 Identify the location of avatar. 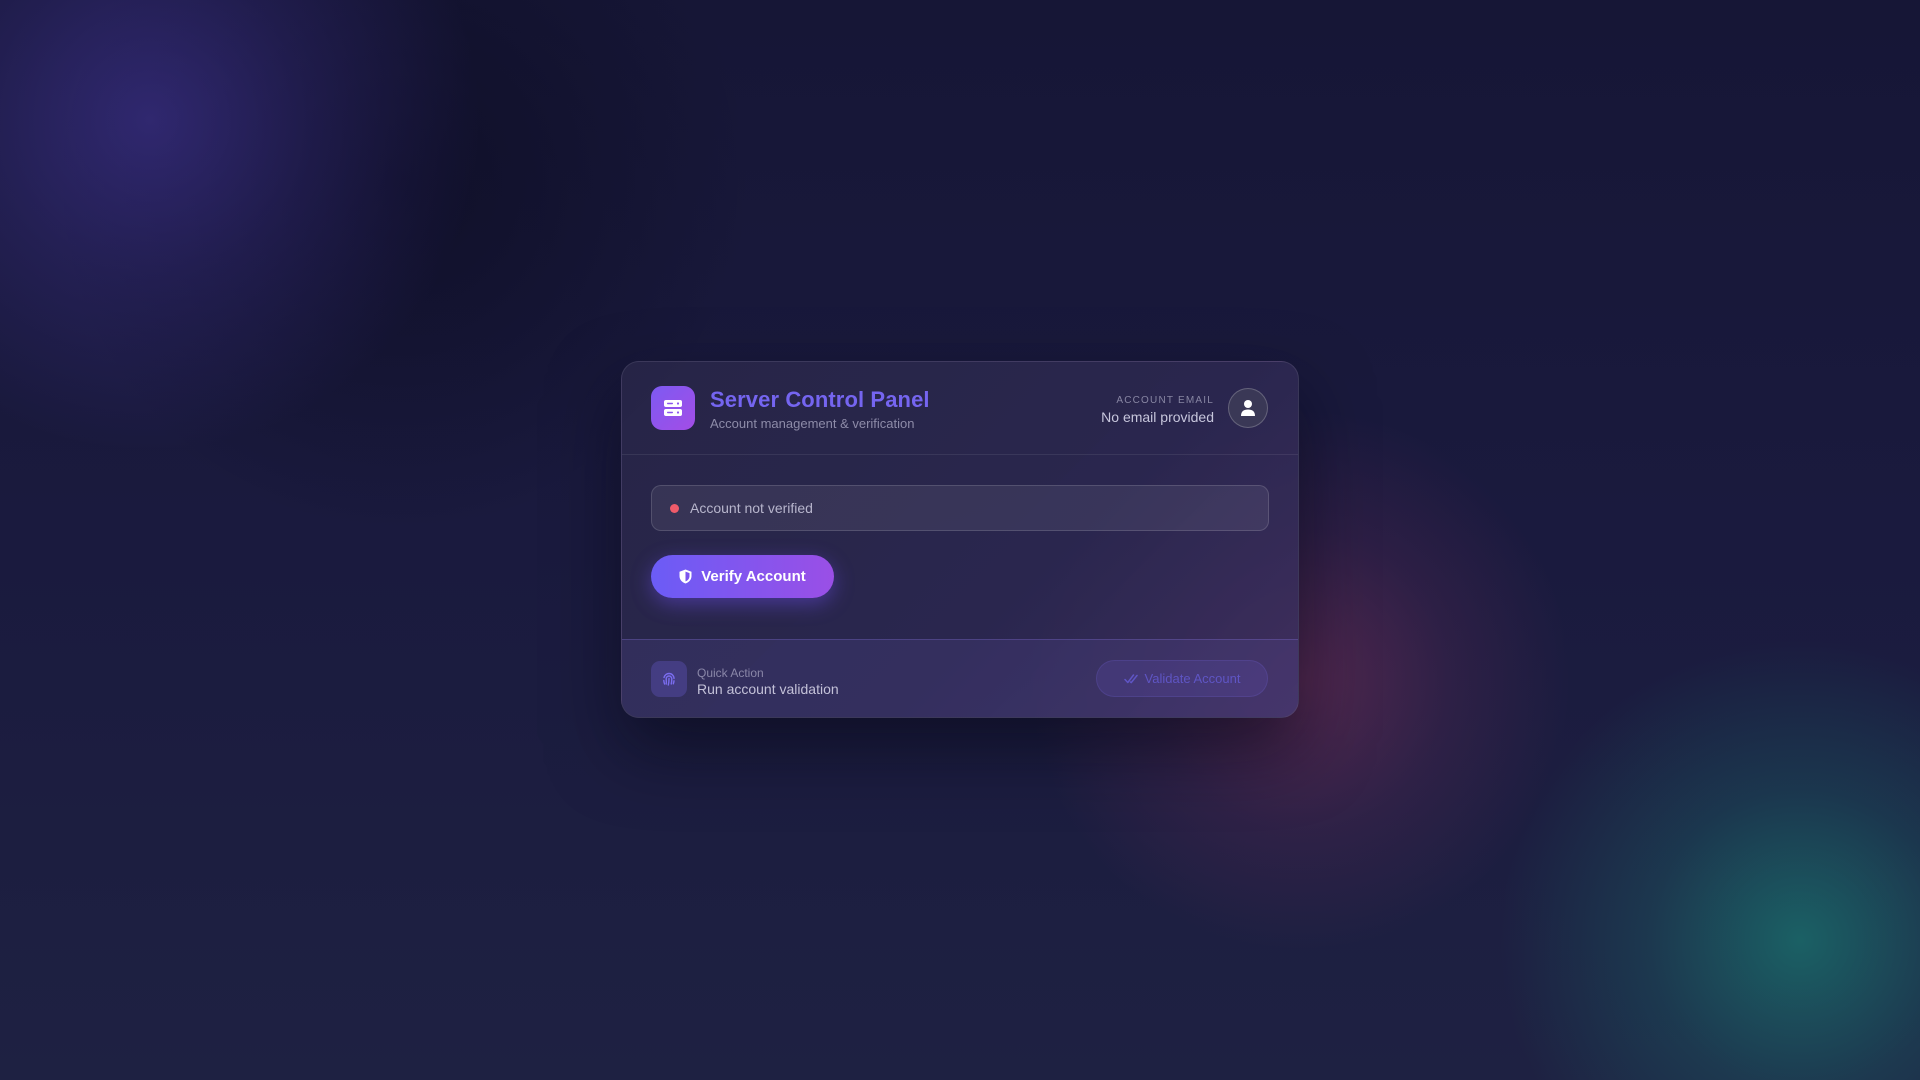
(1248, 408).